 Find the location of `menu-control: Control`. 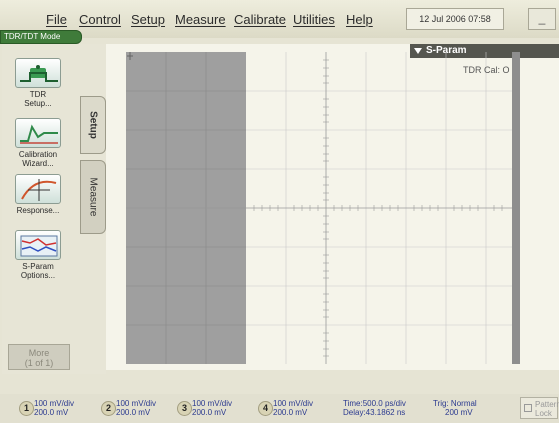

menu-control: Control is located at coordinates (100, 19).